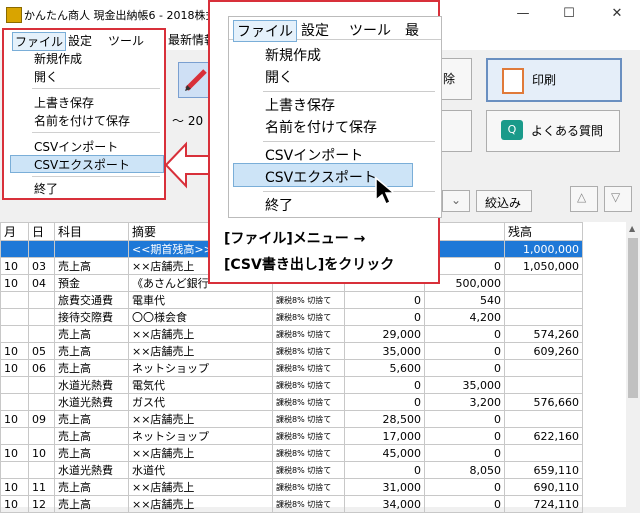 The height and width of the screenshot is (513, 640). I want to click on menu-tools: ツール, so click(126, 40).